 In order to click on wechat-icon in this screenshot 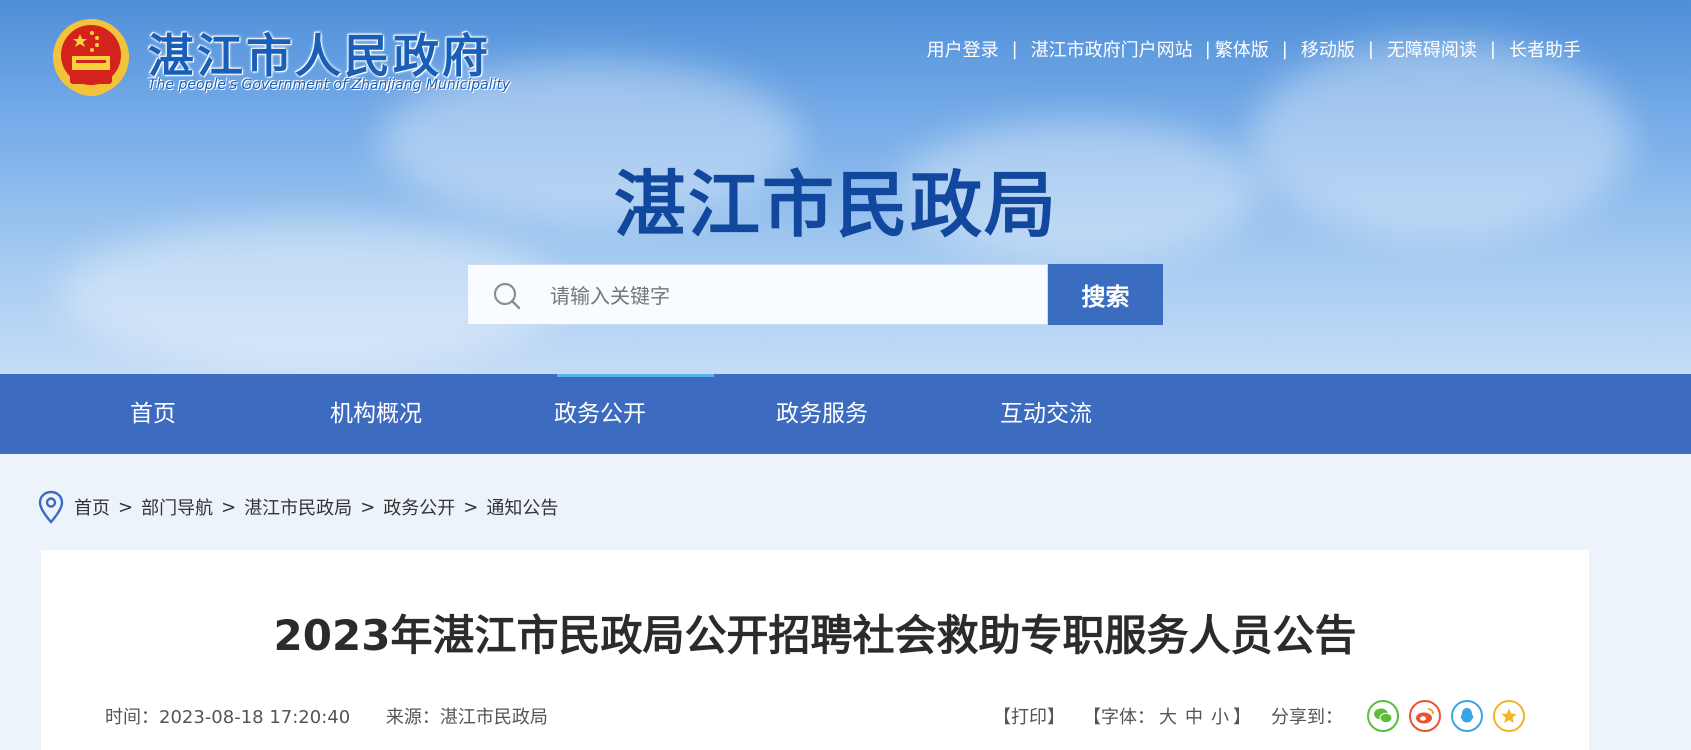, I will do `click(1383, 716)`.